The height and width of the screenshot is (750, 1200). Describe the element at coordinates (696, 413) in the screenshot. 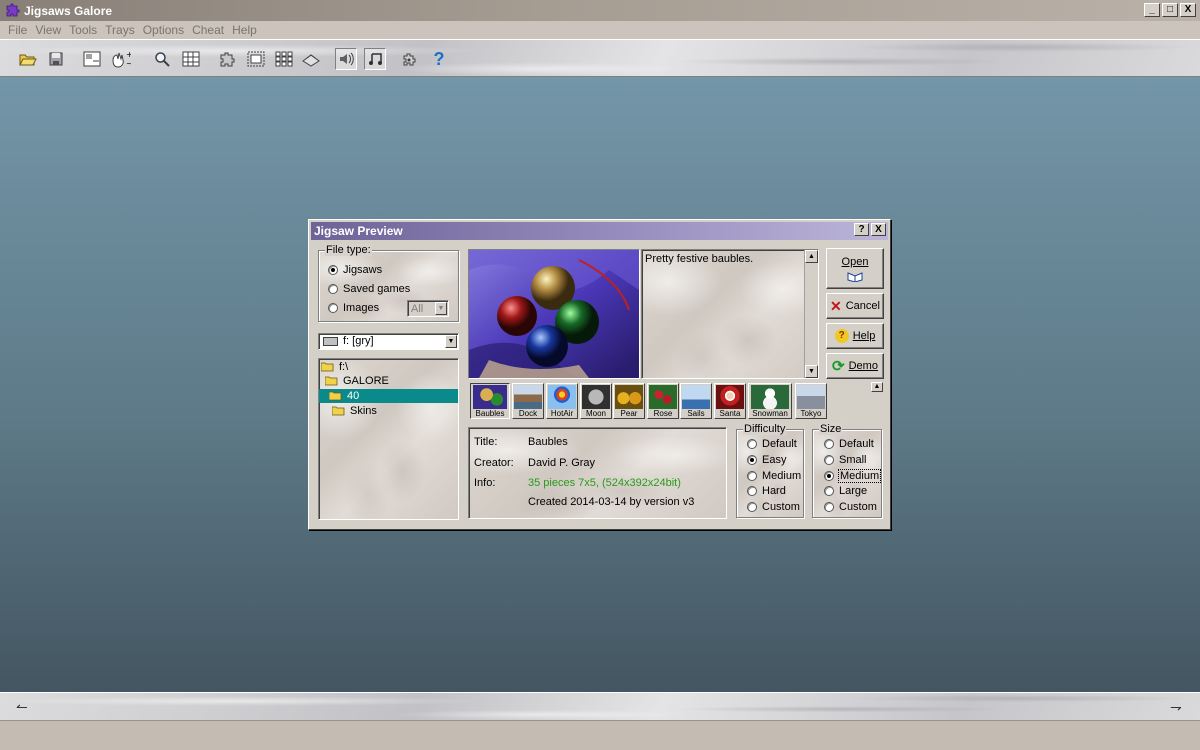

I see `thumbnail-label: Sails` at that location.